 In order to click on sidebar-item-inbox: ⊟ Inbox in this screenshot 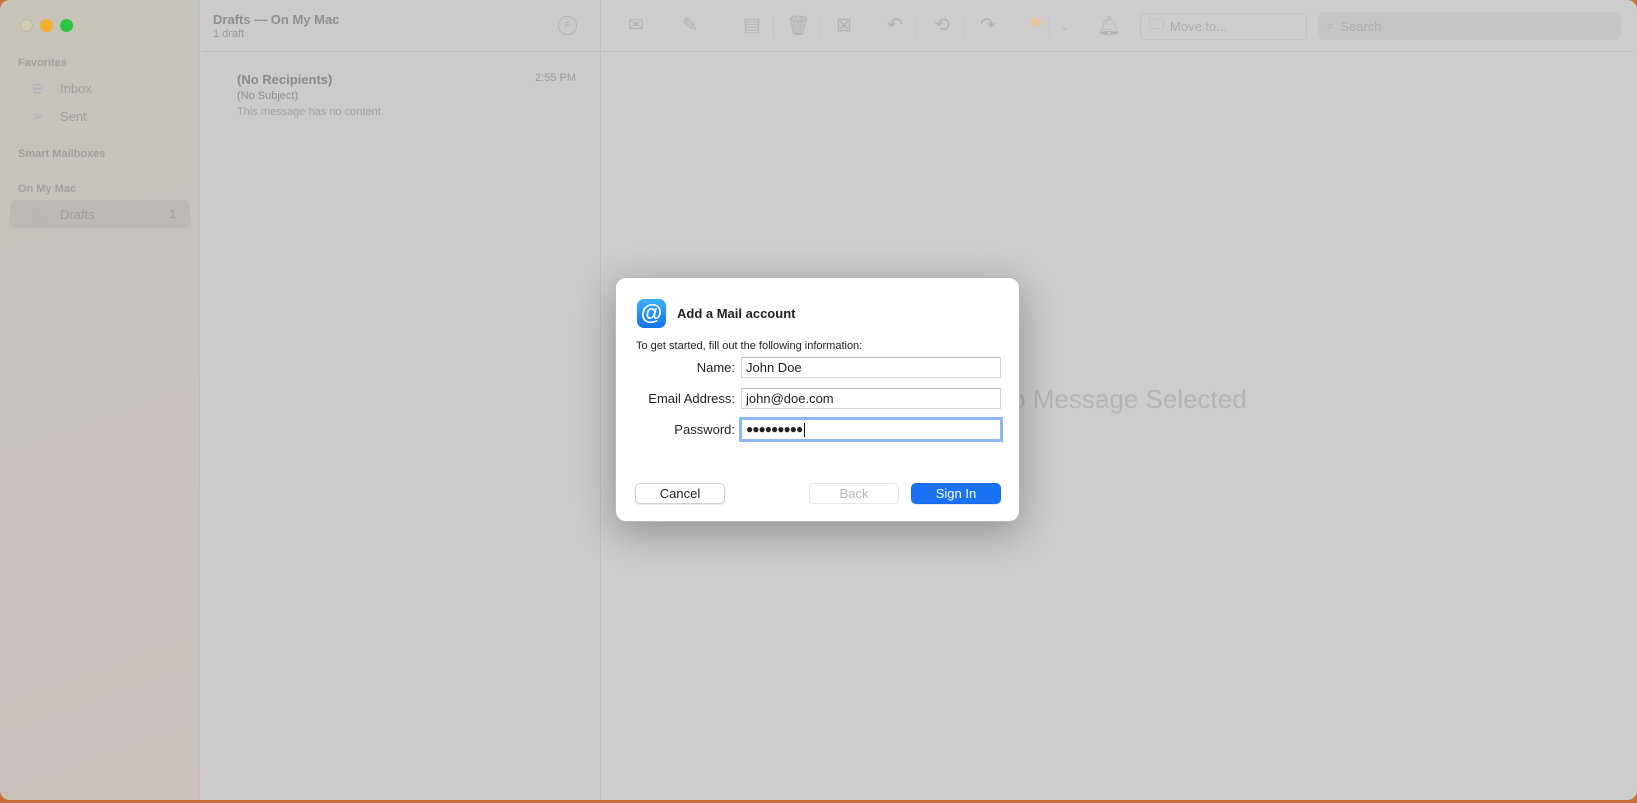, I will do `click(100, 88)`.